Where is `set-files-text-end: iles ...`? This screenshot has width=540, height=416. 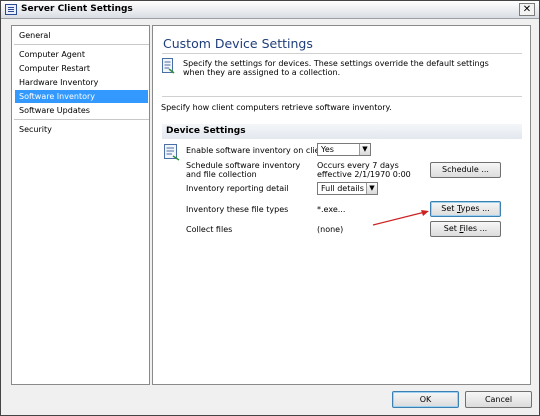 set-files-text-end: iles ... is located at coordinates (475, 228).